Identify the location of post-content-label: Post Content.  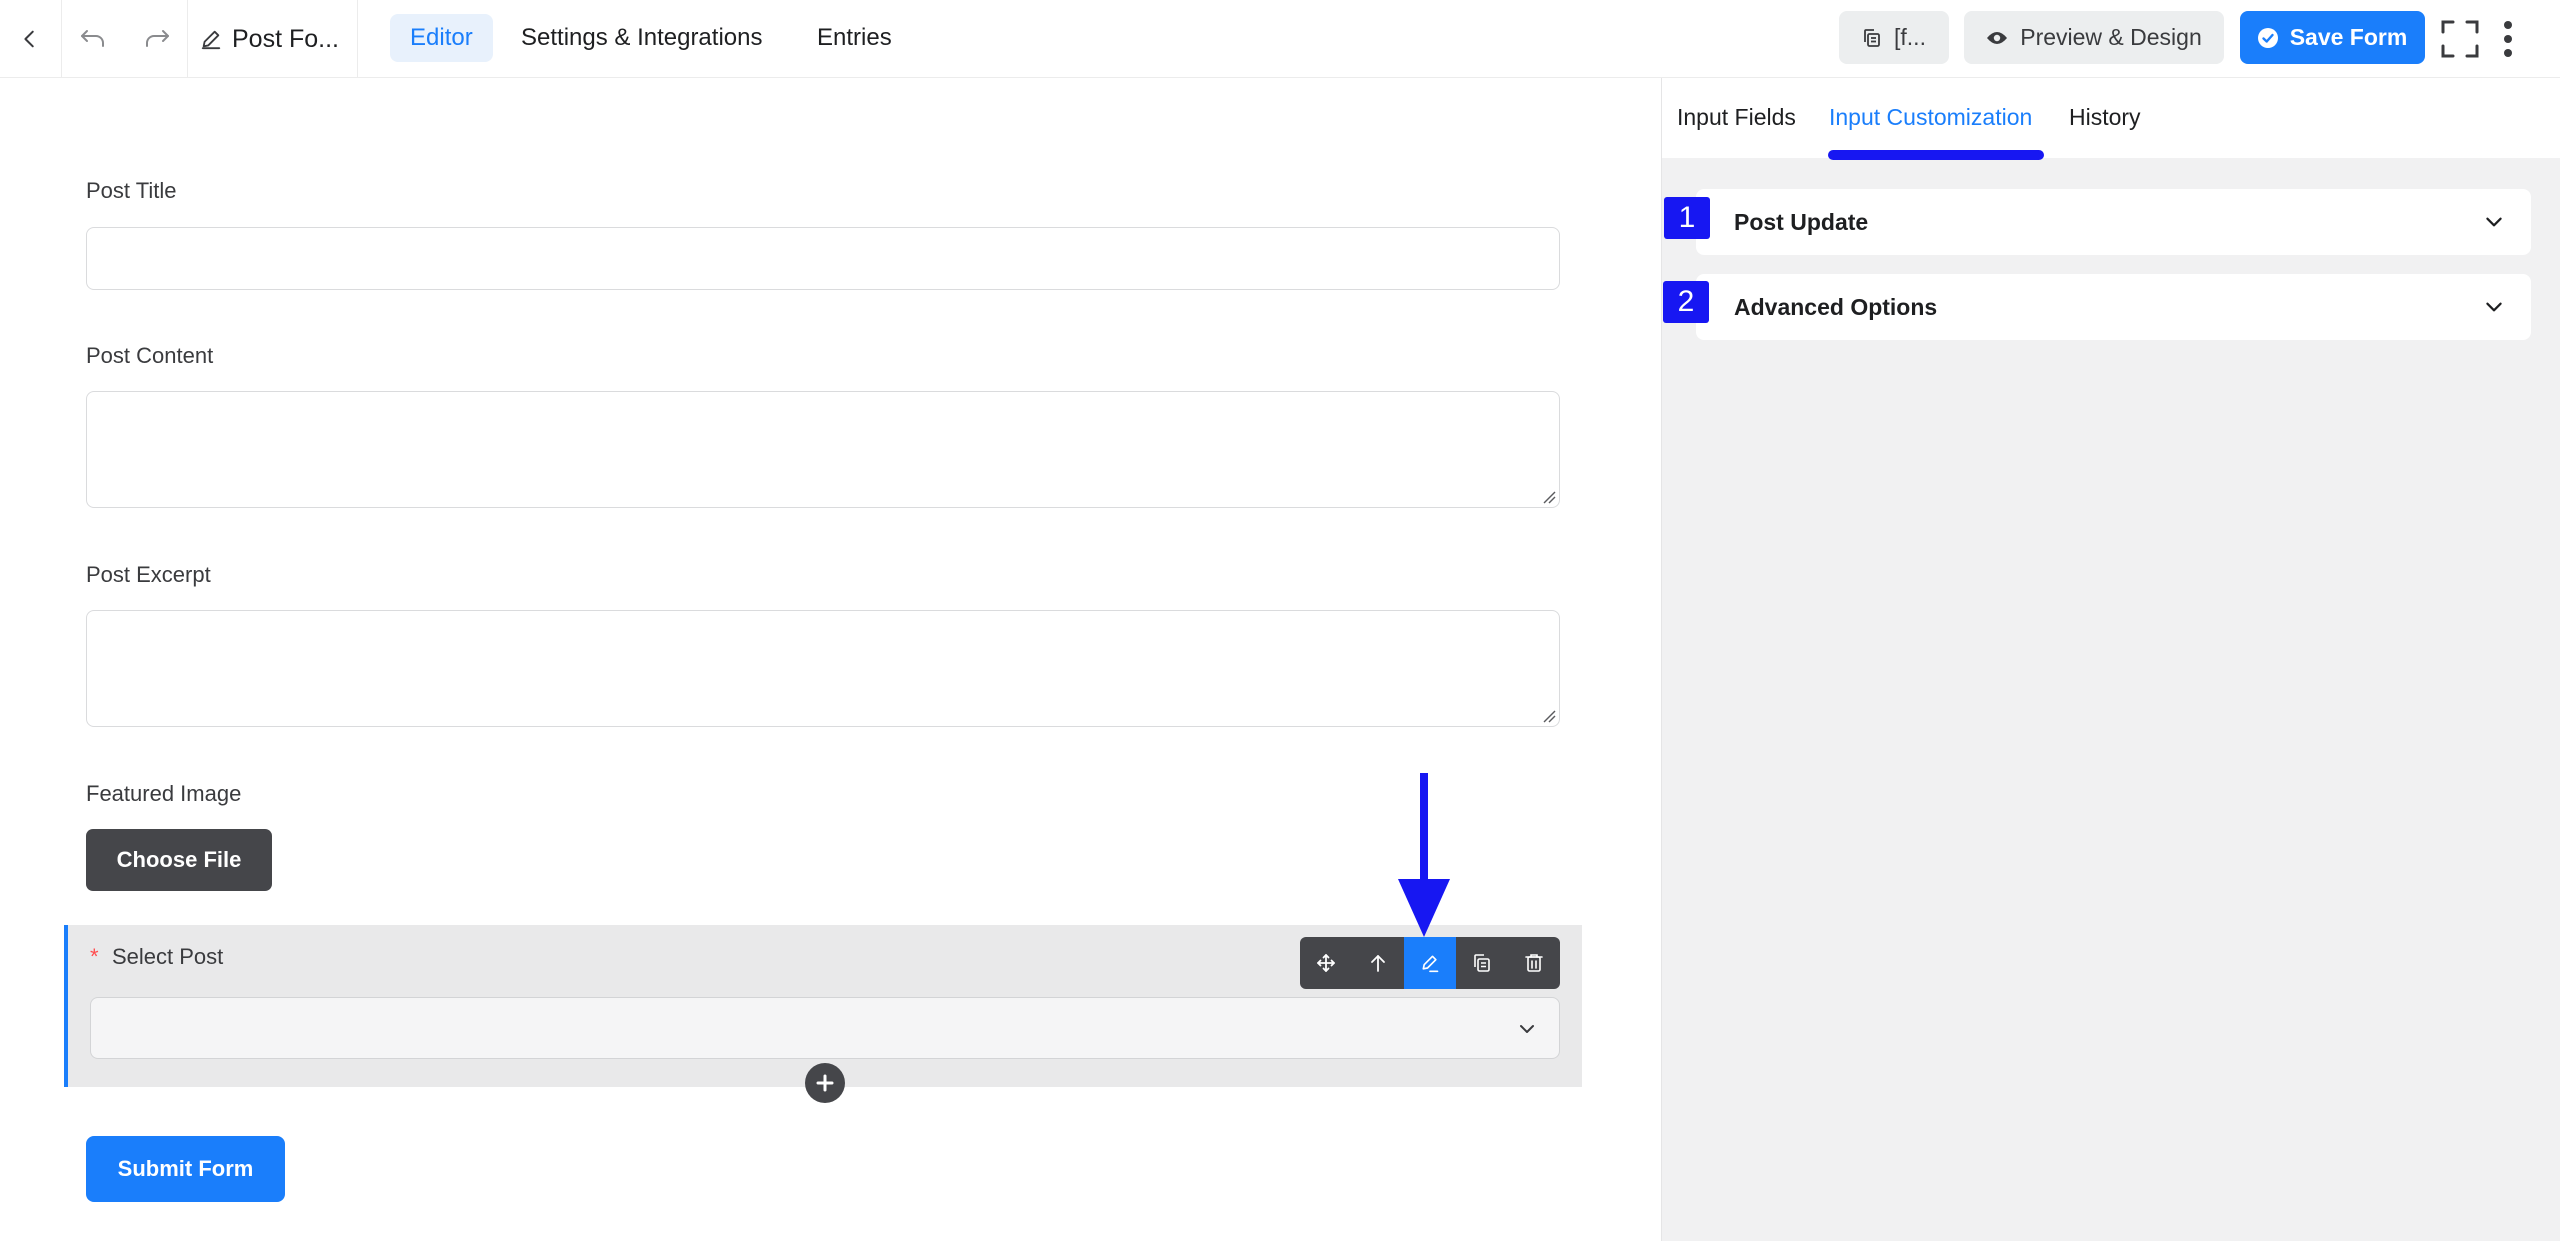
(150, 355).